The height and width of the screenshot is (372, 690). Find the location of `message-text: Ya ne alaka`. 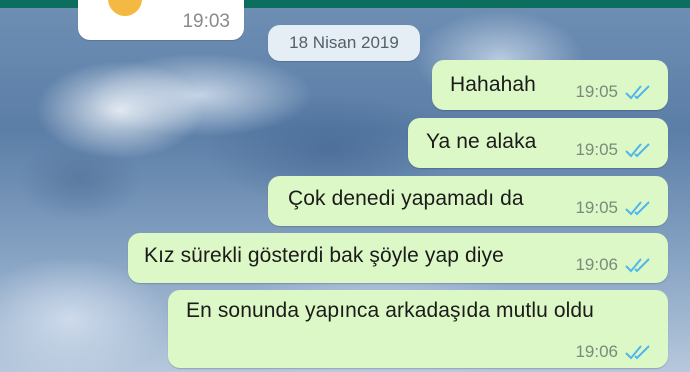

message-text: Ya ne alaka is located at coordinates (481, 141).